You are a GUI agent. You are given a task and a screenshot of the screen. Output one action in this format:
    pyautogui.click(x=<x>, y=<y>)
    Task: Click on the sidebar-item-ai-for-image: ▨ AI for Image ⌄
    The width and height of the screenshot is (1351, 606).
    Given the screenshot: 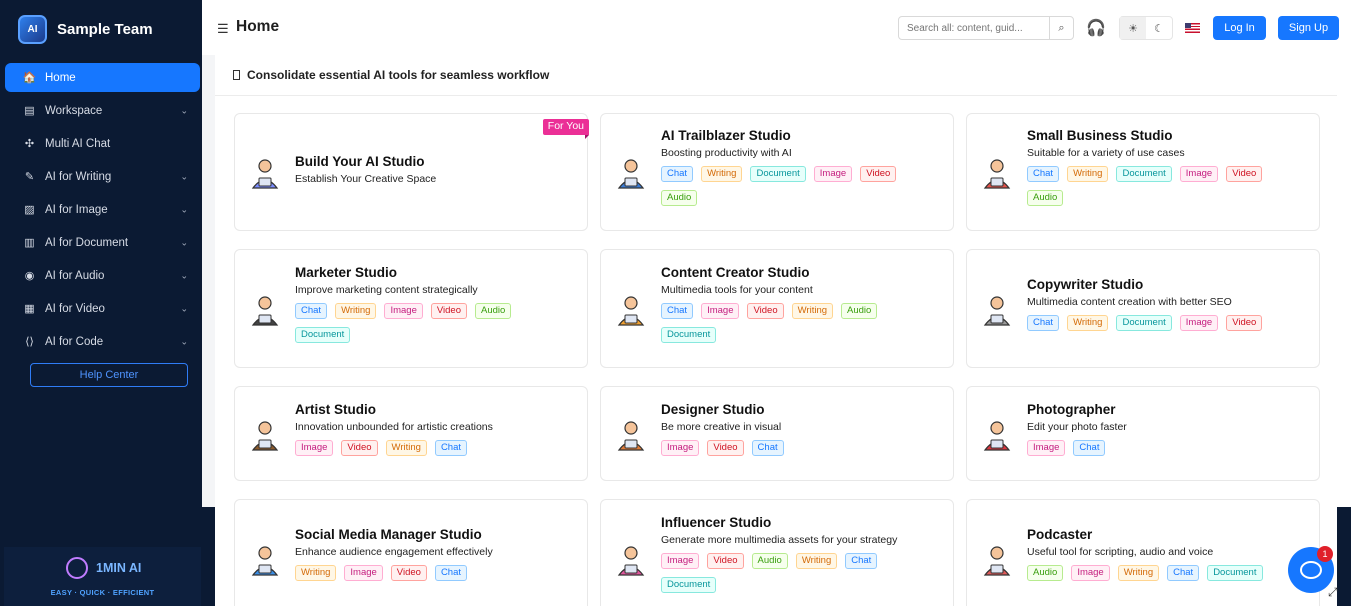 What is the action you would take?
    pyautogui.click(x=102, y=209)
    